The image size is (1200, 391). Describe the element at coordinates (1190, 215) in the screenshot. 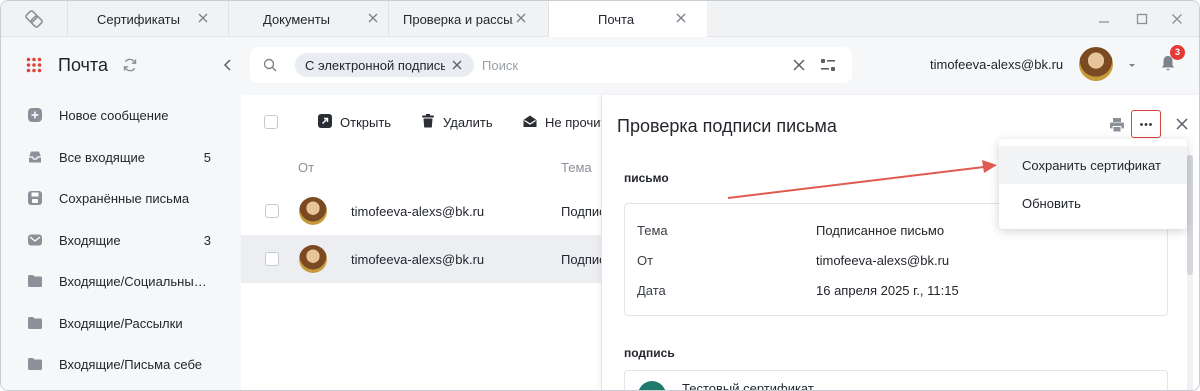

I see `scrollbar-thumb` at that location.